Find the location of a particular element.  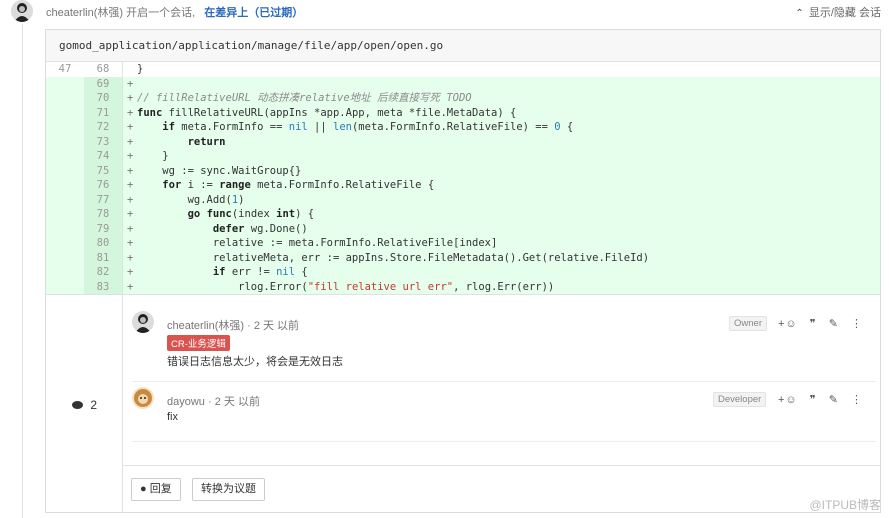

outdated-diff-link: 在差异上（已过期） is located at coordinates (253, 13).